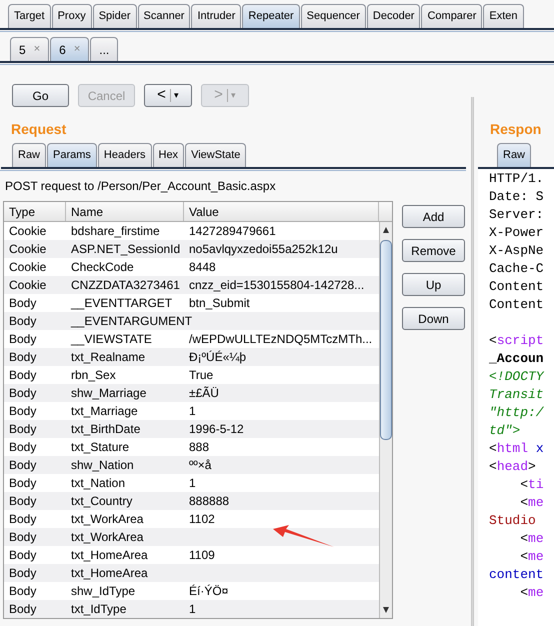  Describe the element at coordinates (108, 357) in the screenshot. I see `table-cell: txt_Realname` at that location.